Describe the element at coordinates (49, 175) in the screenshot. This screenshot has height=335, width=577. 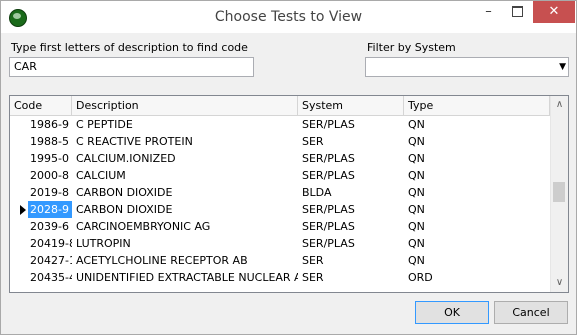
I see `cell-code: 2000-8` at that location.